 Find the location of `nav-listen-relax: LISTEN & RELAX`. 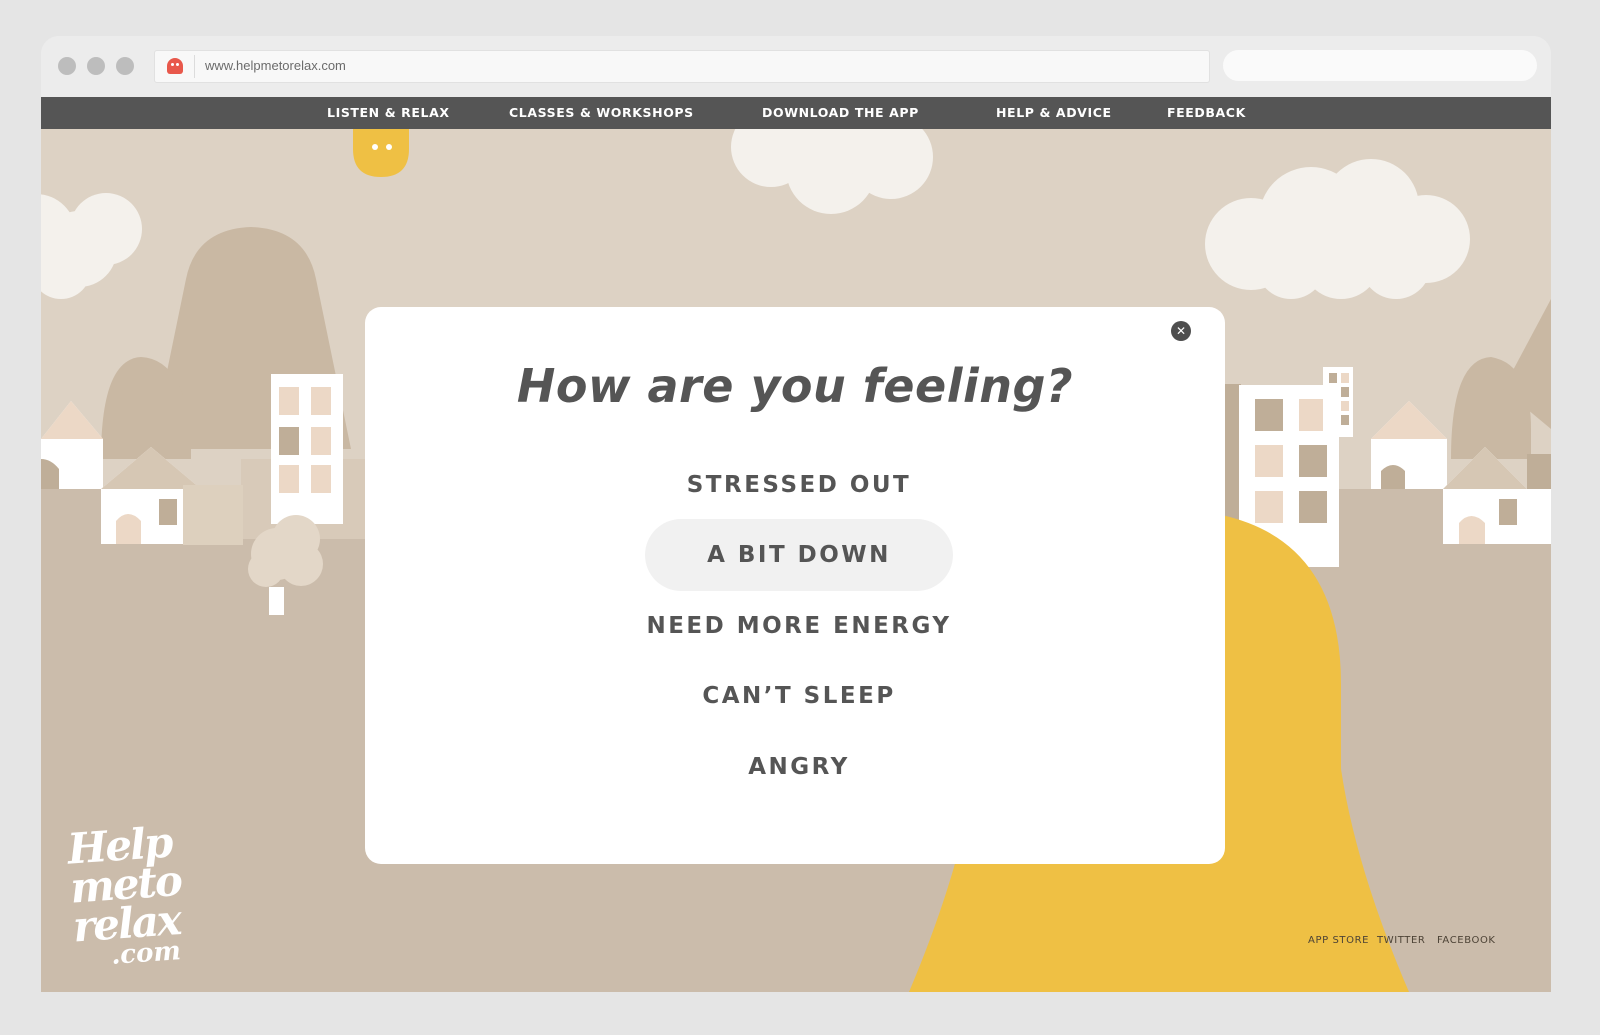

nav-listen-relax: LISTEN & RELAX is located at coordinates (388, 113).